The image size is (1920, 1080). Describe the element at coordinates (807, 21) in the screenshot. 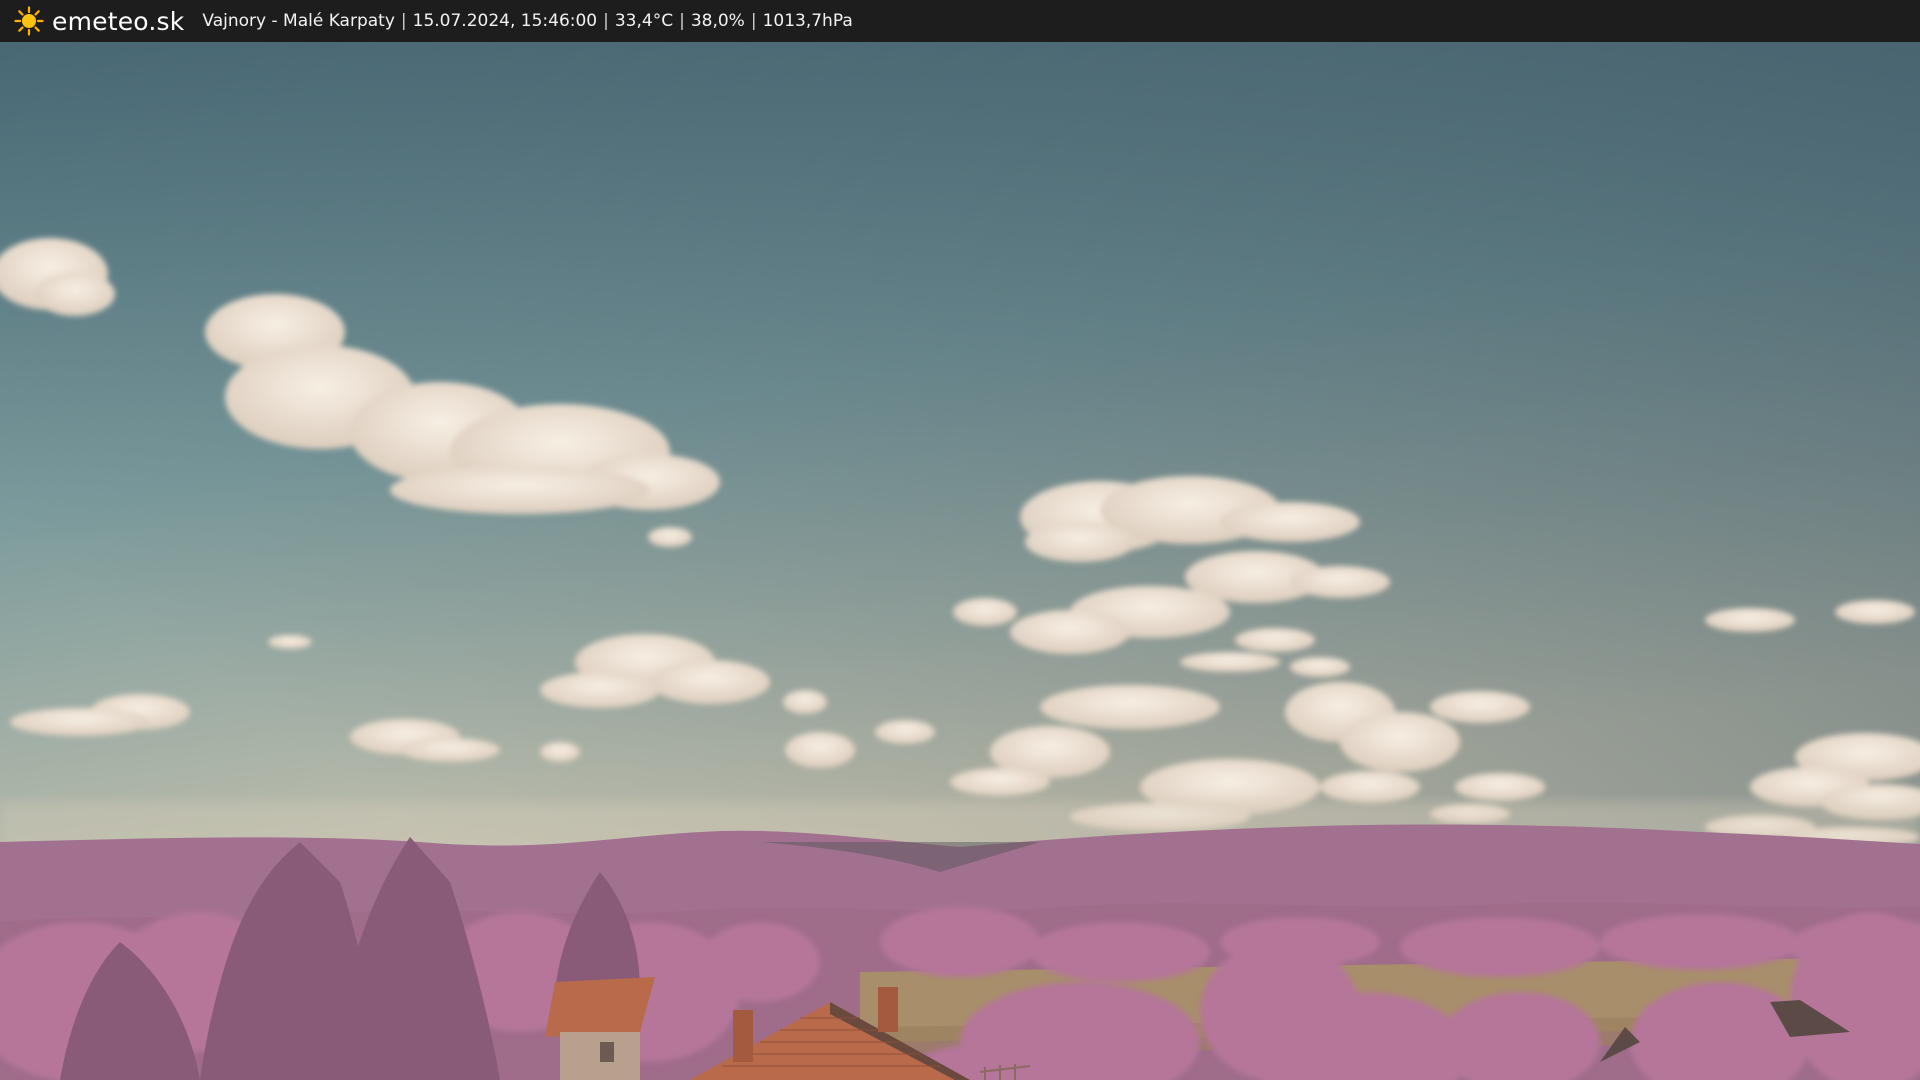

I see `pressure-value: 1013,7hPa` at that location.